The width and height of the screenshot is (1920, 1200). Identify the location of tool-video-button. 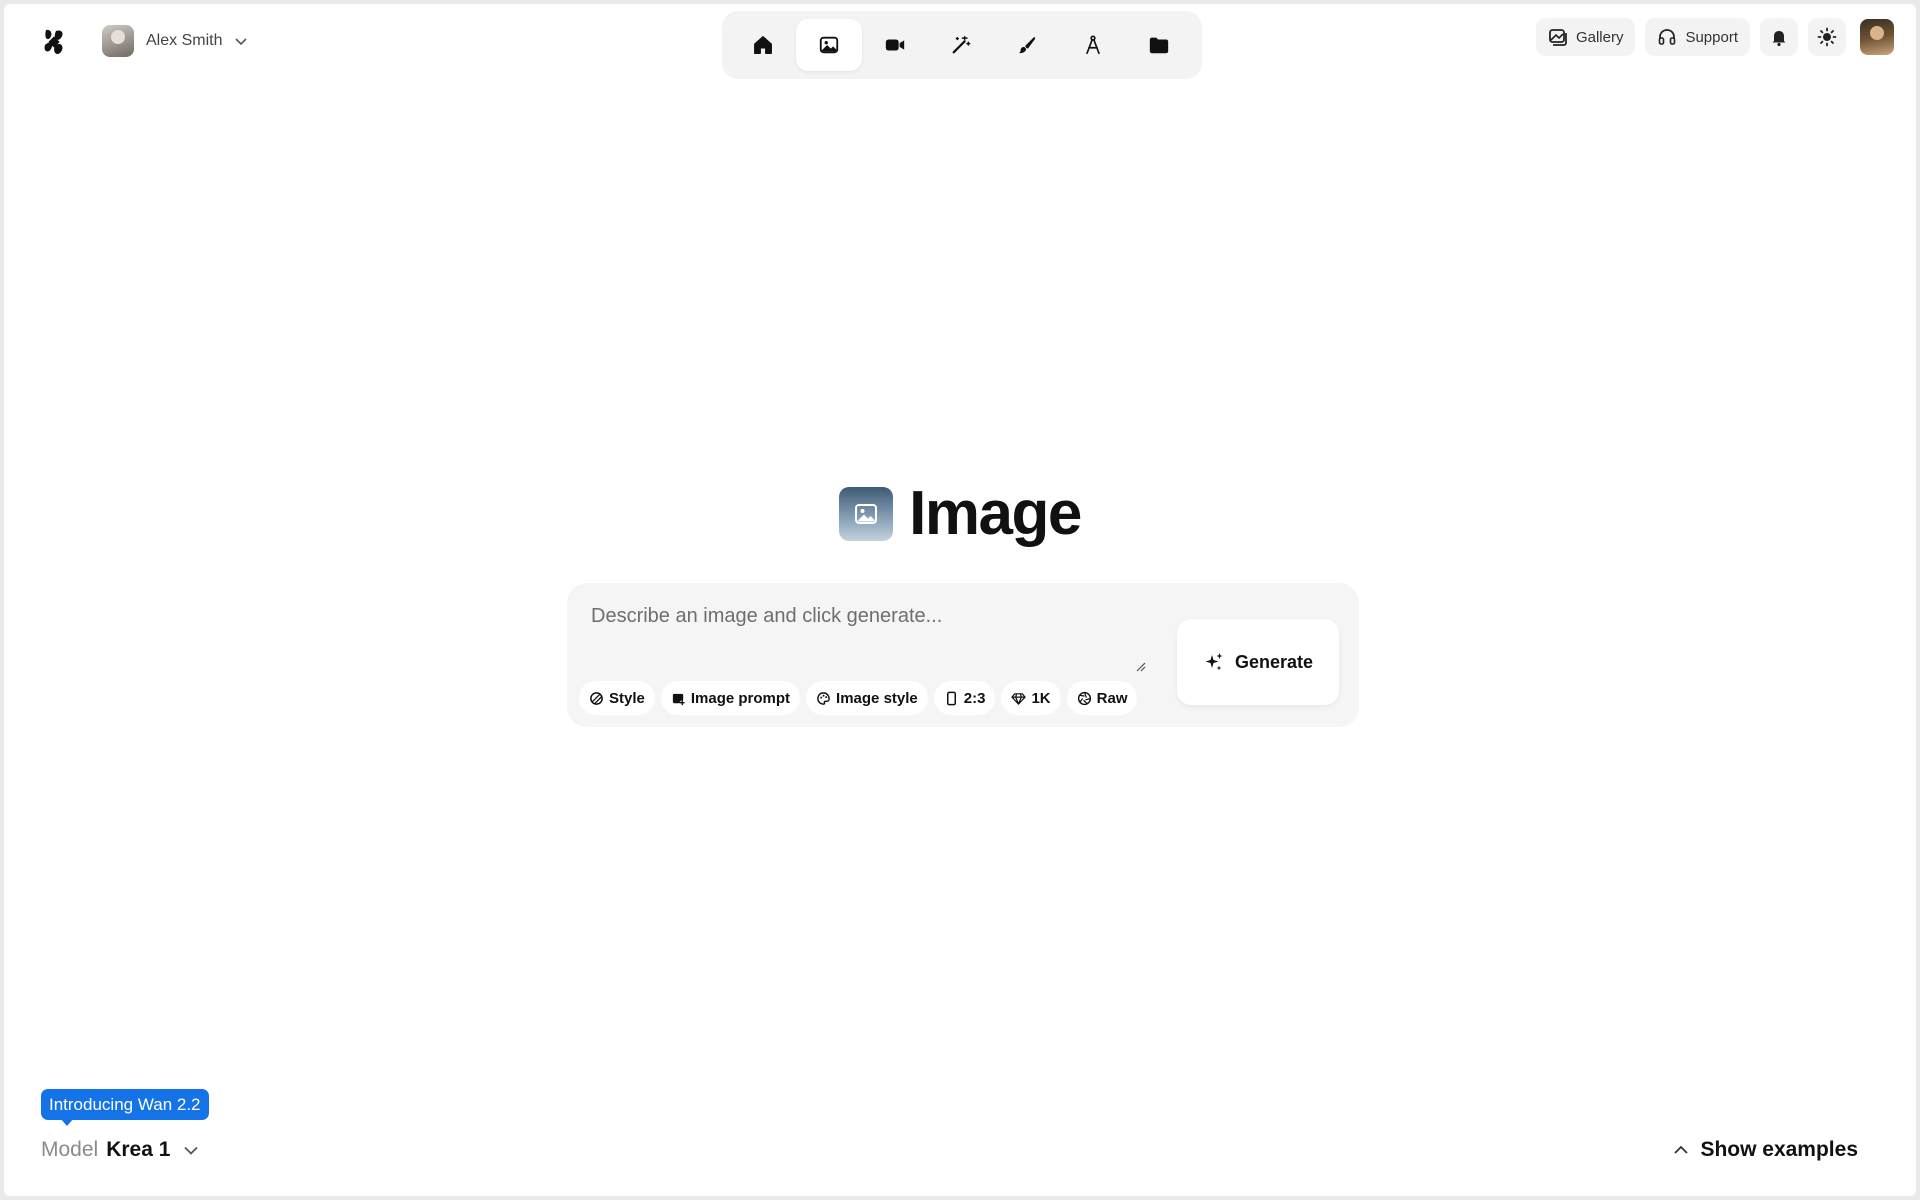
(895, 45).